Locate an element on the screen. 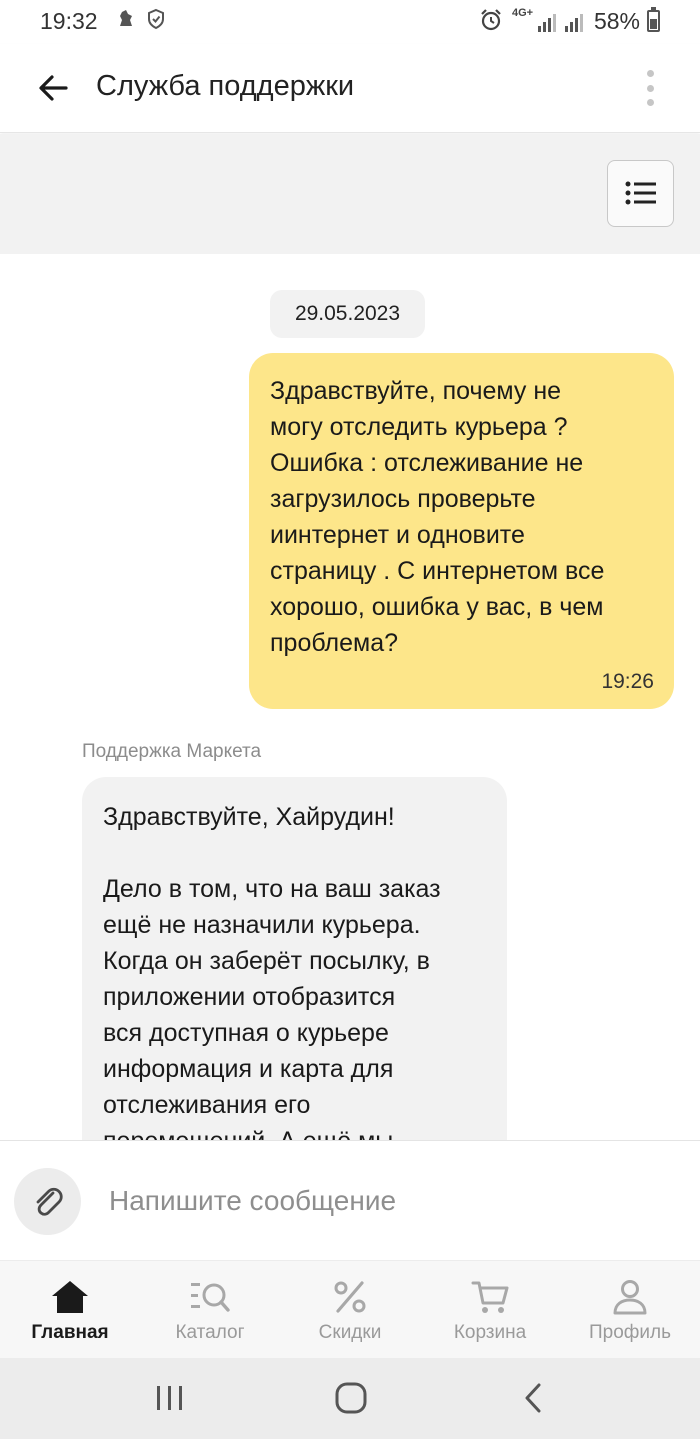  recents-icon is located at coordinates (169, 1398).